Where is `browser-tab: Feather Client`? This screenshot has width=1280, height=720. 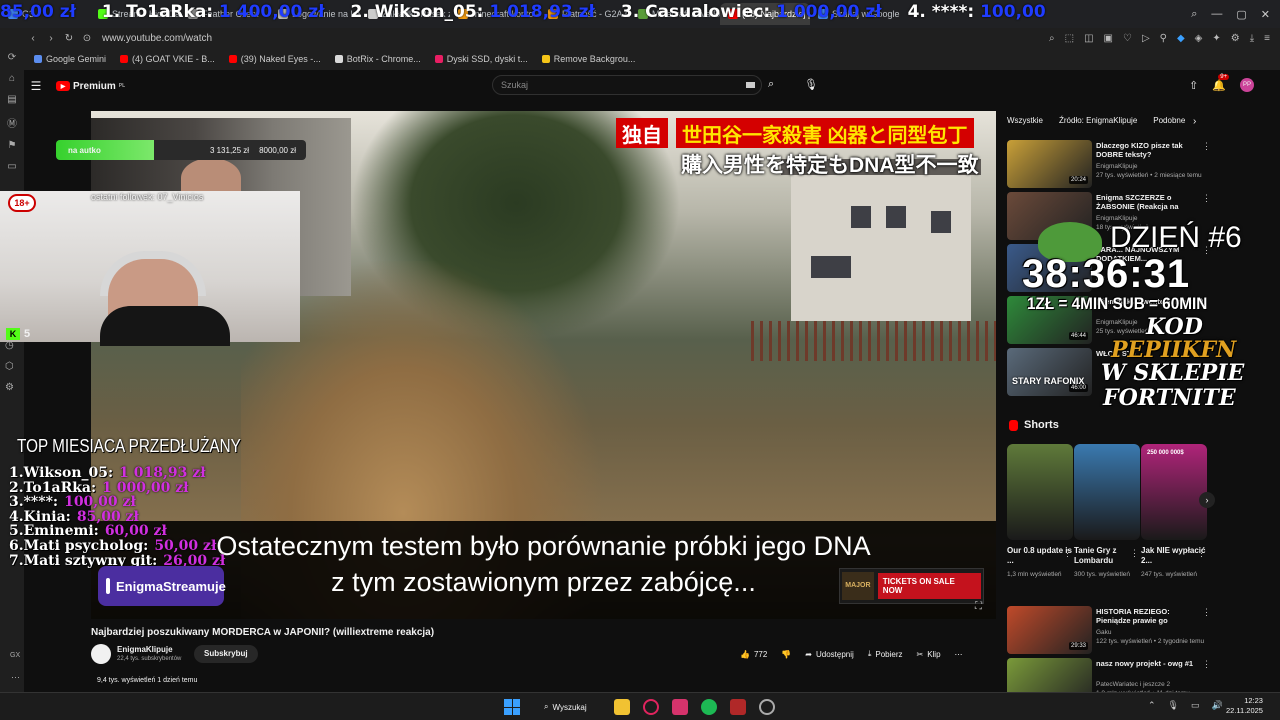 browser-tab: Feather Client is located at coordinates (225, 14).